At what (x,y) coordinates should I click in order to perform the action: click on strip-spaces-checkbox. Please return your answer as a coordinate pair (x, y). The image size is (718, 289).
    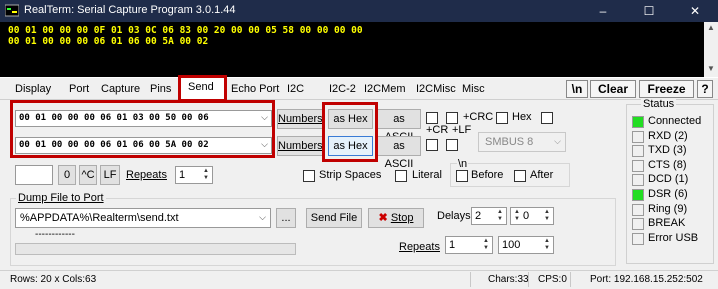
    Looking at the image, I should click on (309, 176).